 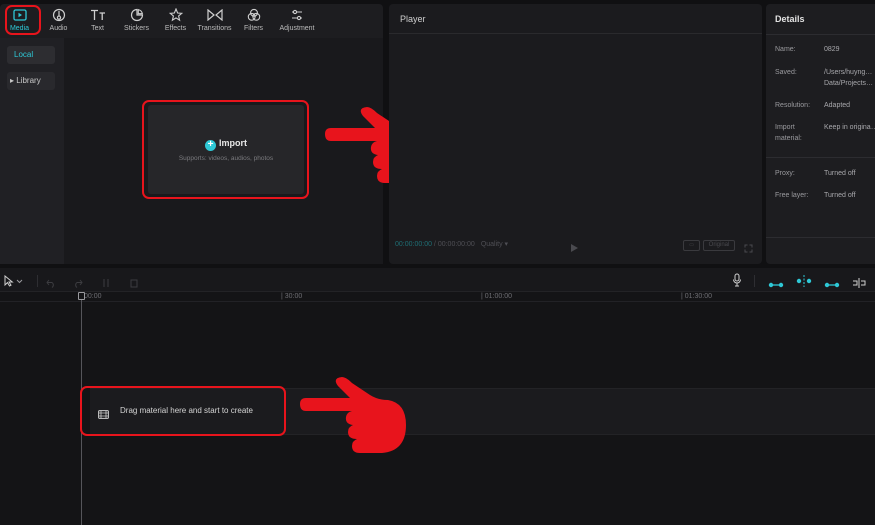 What do you see at coordinates (23, 20) in the screenshot?
I see `media-tab-highlight` at bounding box center [23, 20].